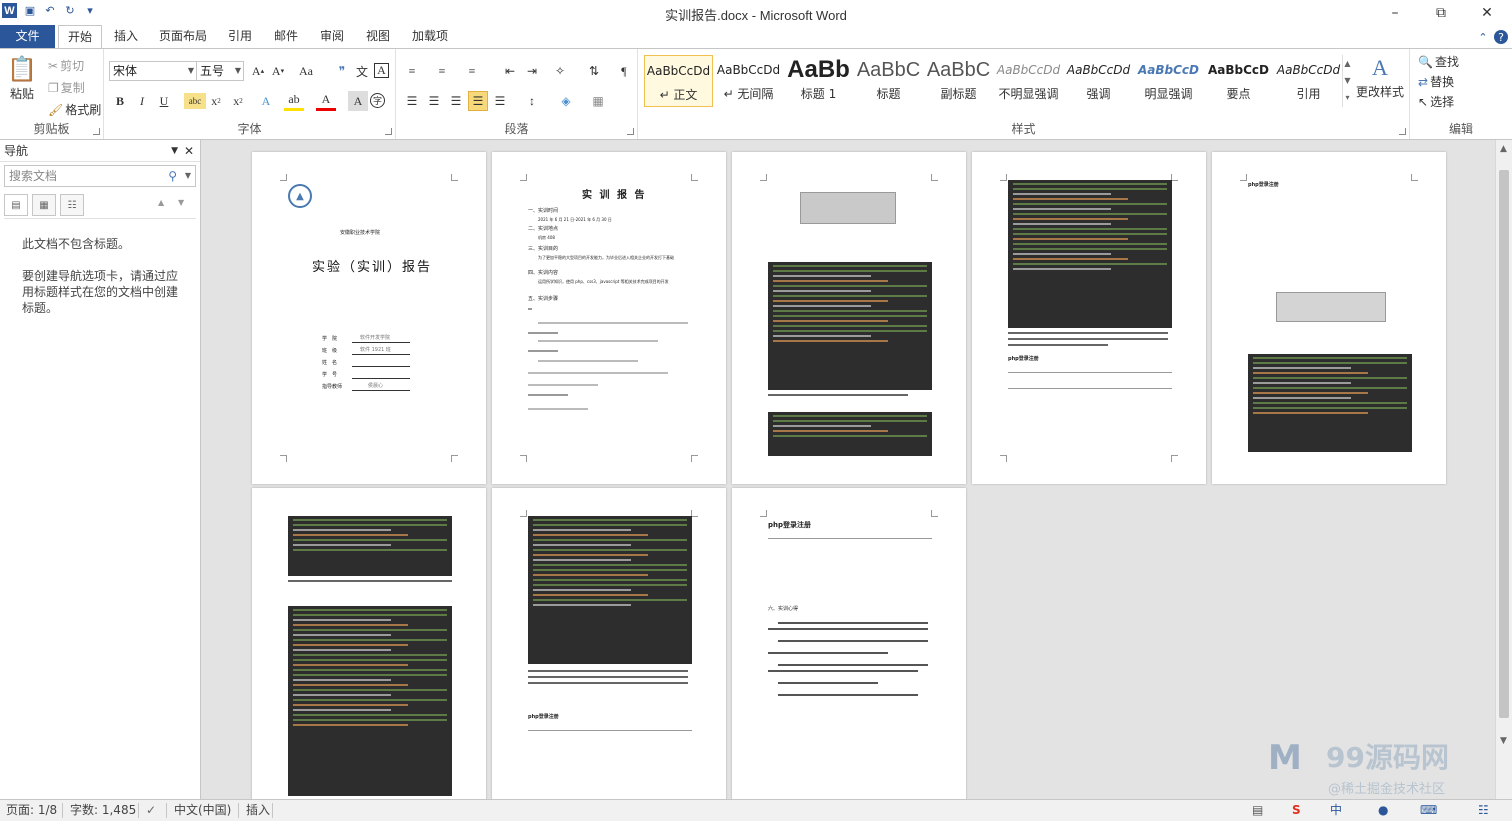 The height and width of the screenshot is (821, 1512). Describe the element at coordinates (286, 37) in the screenshot. I see `tab-mailings: 邮件` at that location.